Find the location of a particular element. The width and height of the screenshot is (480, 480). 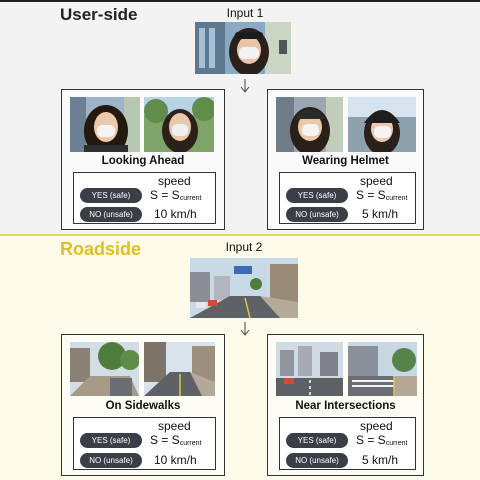

looking-ahead-title: Looking Ahead is located at coordinates (143, 161).